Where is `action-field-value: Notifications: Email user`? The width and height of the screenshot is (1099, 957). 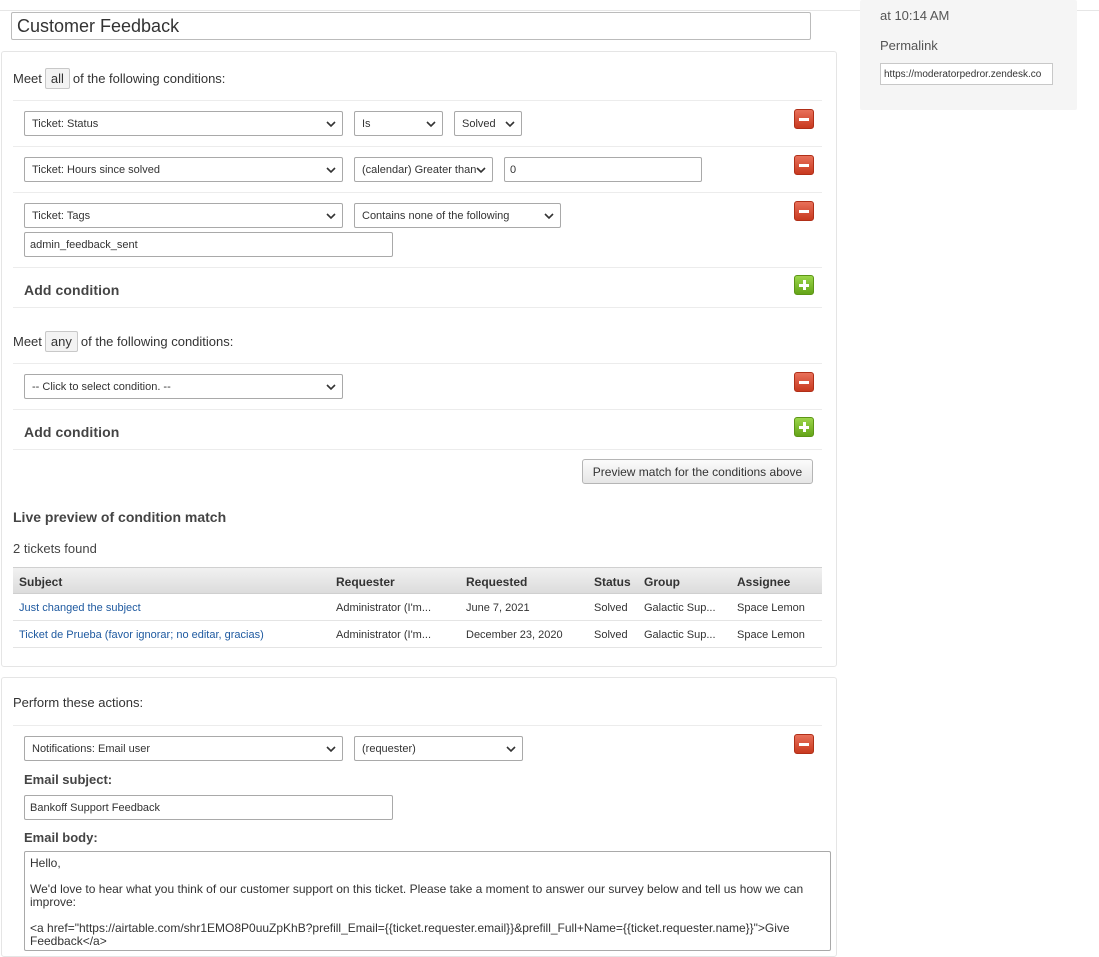
action-field-value: Notifications: Email user is located at coordinates (91, 748).